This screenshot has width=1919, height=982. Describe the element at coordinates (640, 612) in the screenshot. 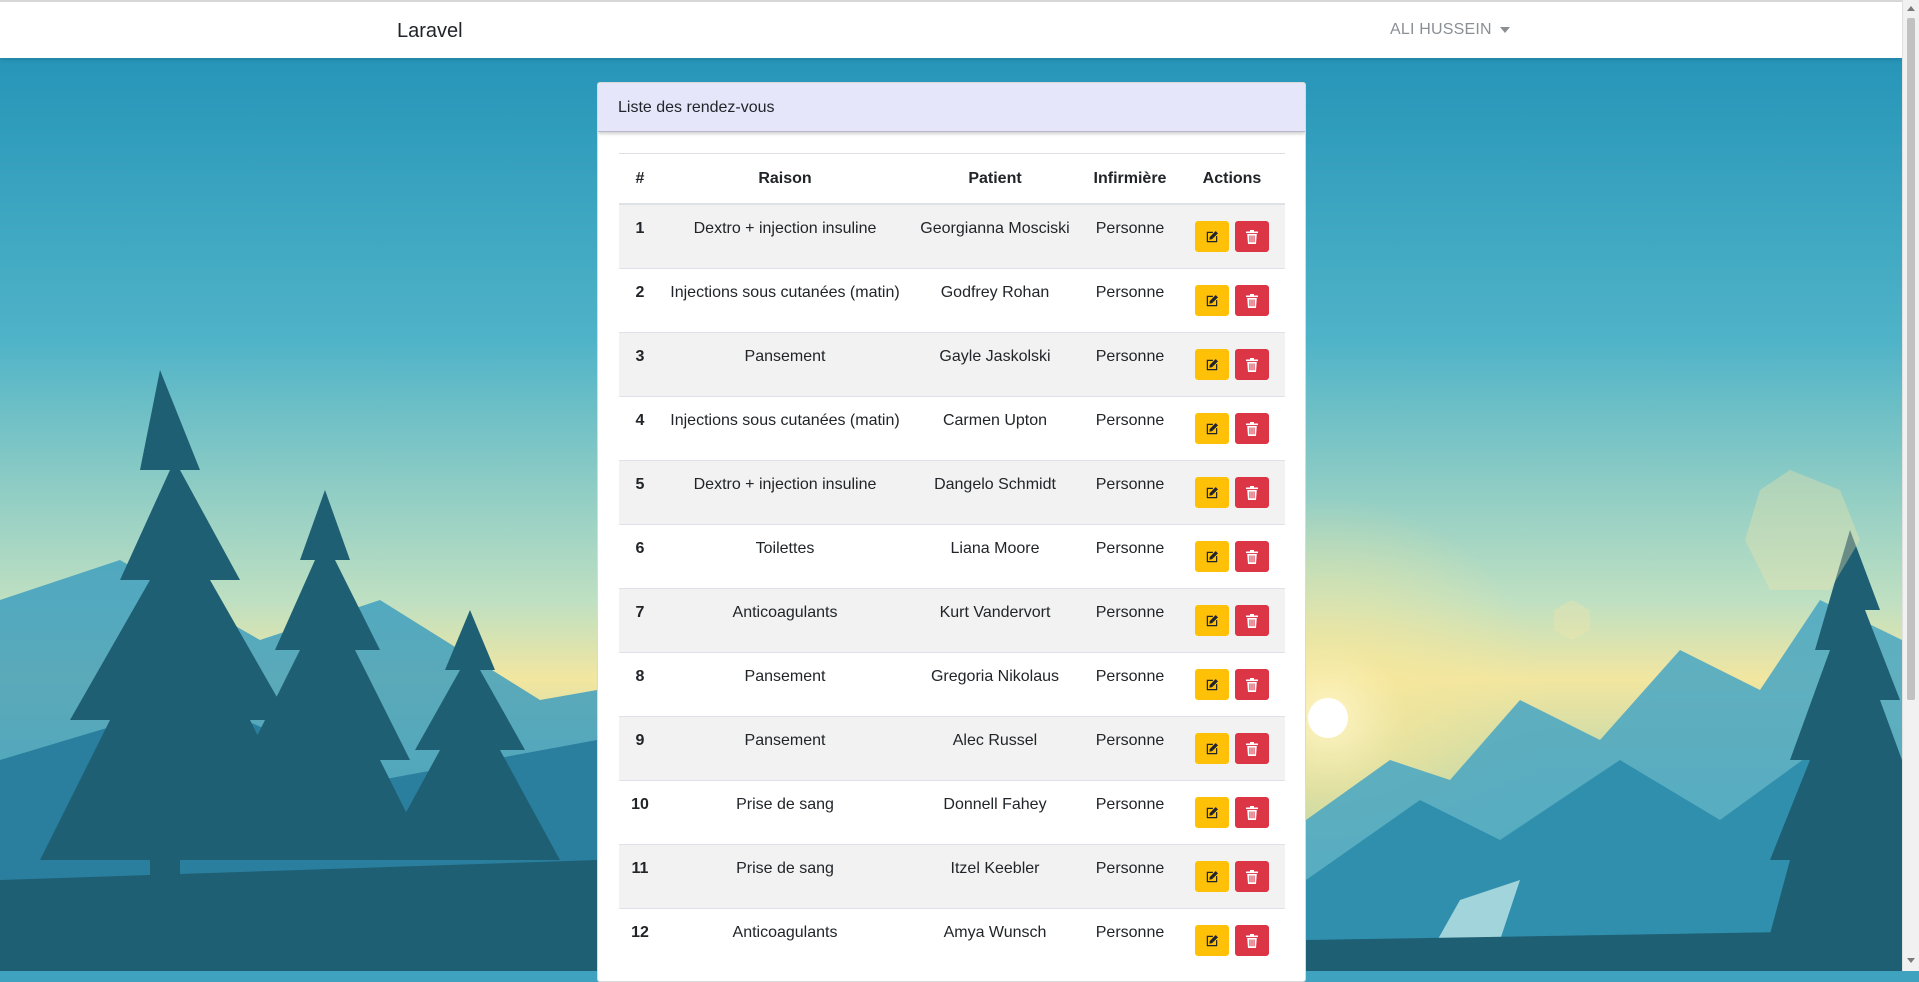

I see `row-number: 7` at that location.